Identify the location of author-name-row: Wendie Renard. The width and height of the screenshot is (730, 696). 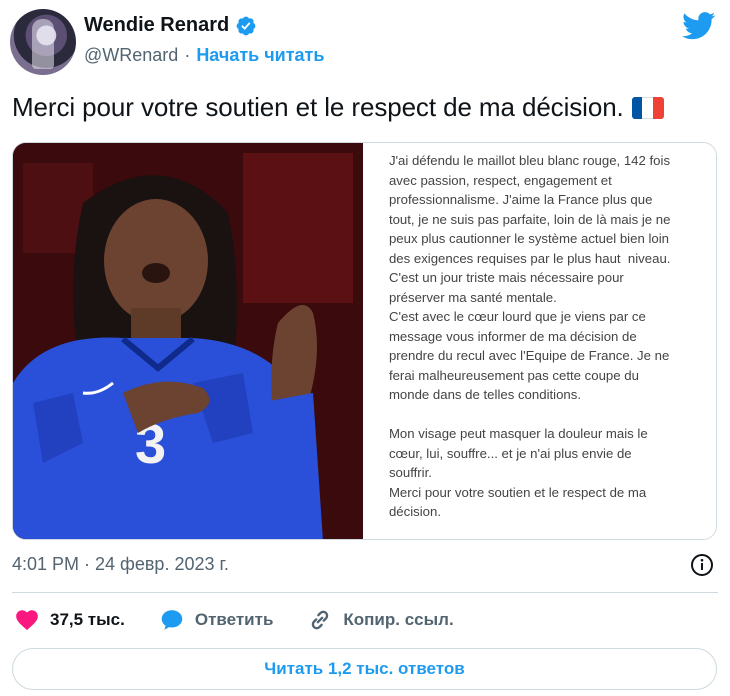
(170, 25).